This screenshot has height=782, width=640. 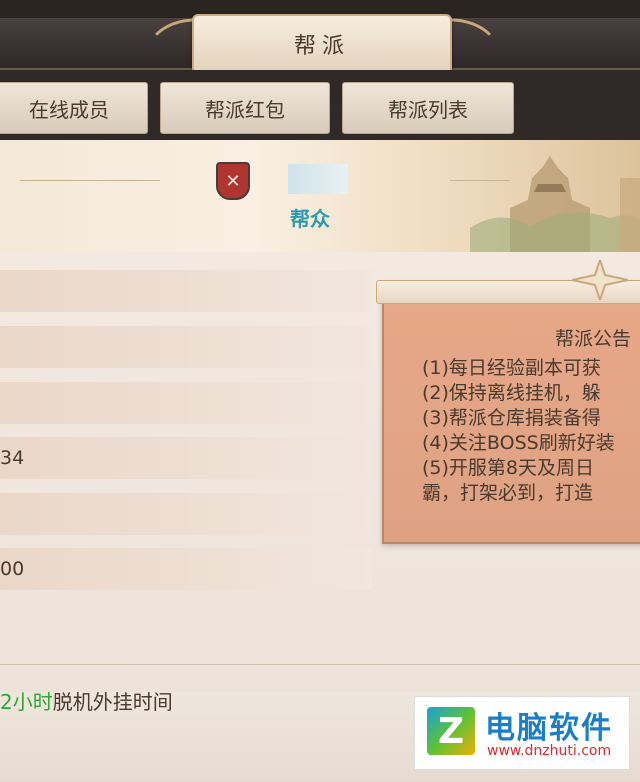 I want to click on member-rank: 帮众, so click(x=310, y=219).